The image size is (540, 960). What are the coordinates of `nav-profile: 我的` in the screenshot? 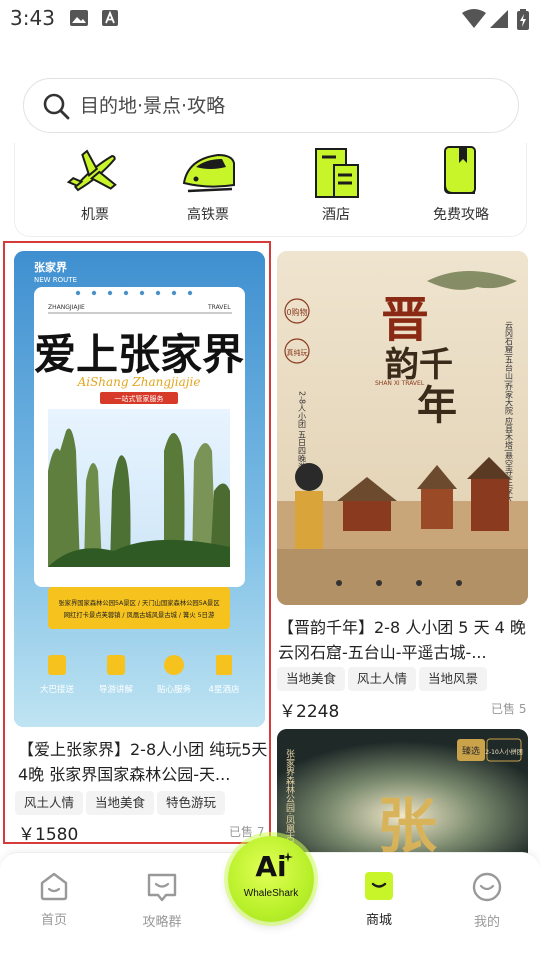 It's located at (487, 900).